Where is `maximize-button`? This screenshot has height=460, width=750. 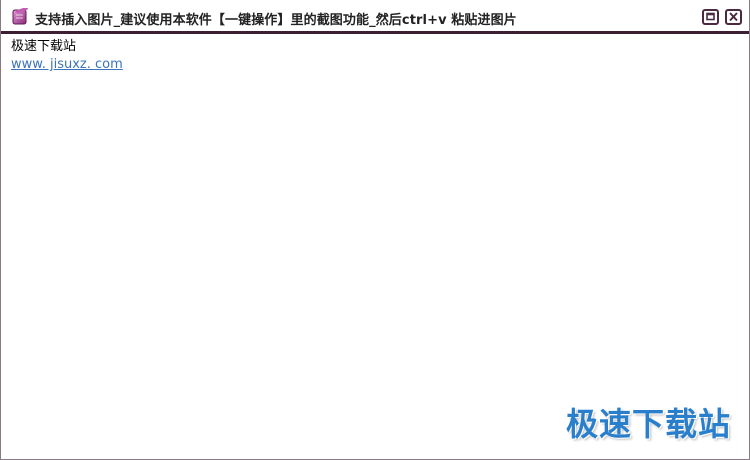 maximize-button is located at coordinates (710, 17).